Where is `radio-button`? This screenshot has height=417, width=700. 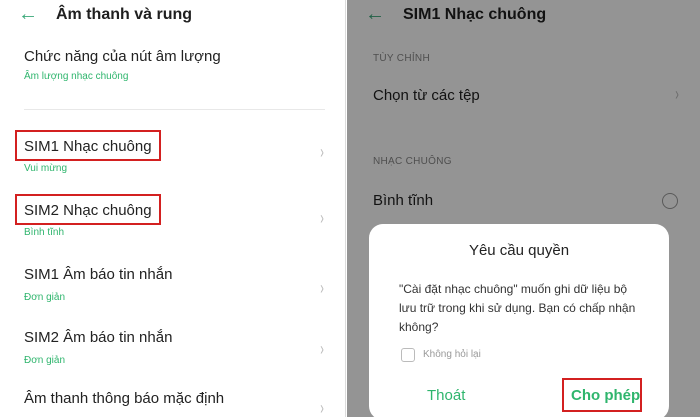 radio-button is located at coordinates (670, 201).